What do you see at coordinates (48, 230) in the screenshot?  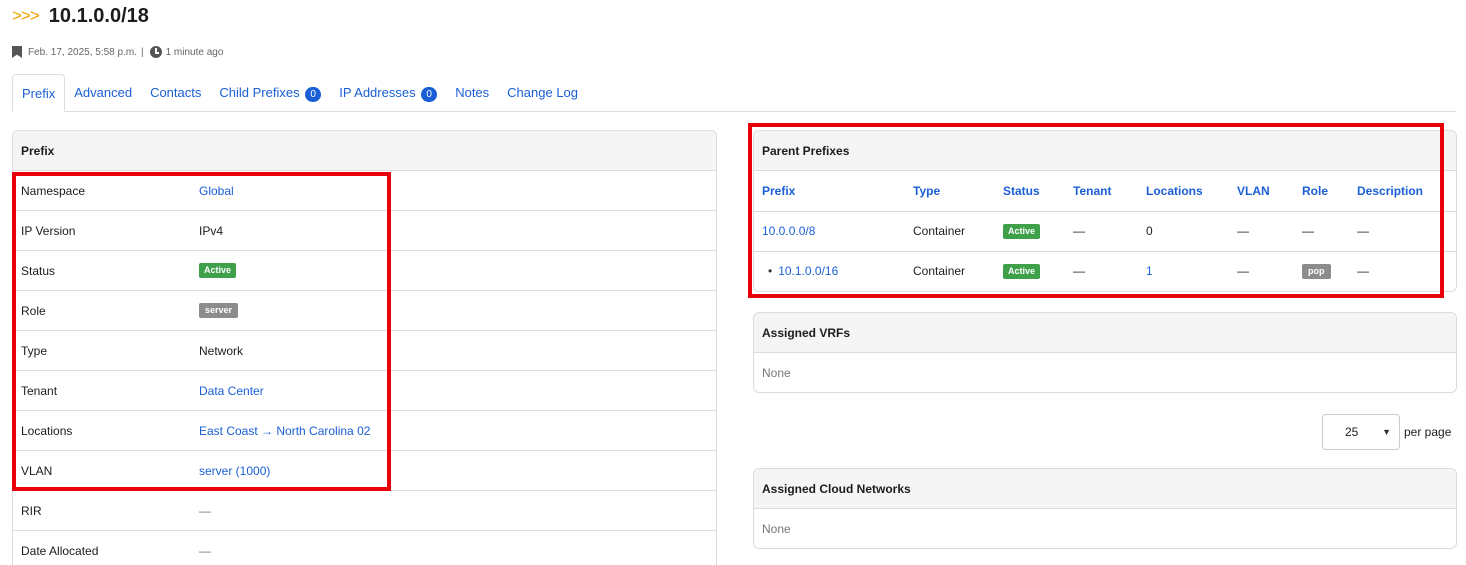 I see `attr-label: IP Version` at bounding box center [48, 230].